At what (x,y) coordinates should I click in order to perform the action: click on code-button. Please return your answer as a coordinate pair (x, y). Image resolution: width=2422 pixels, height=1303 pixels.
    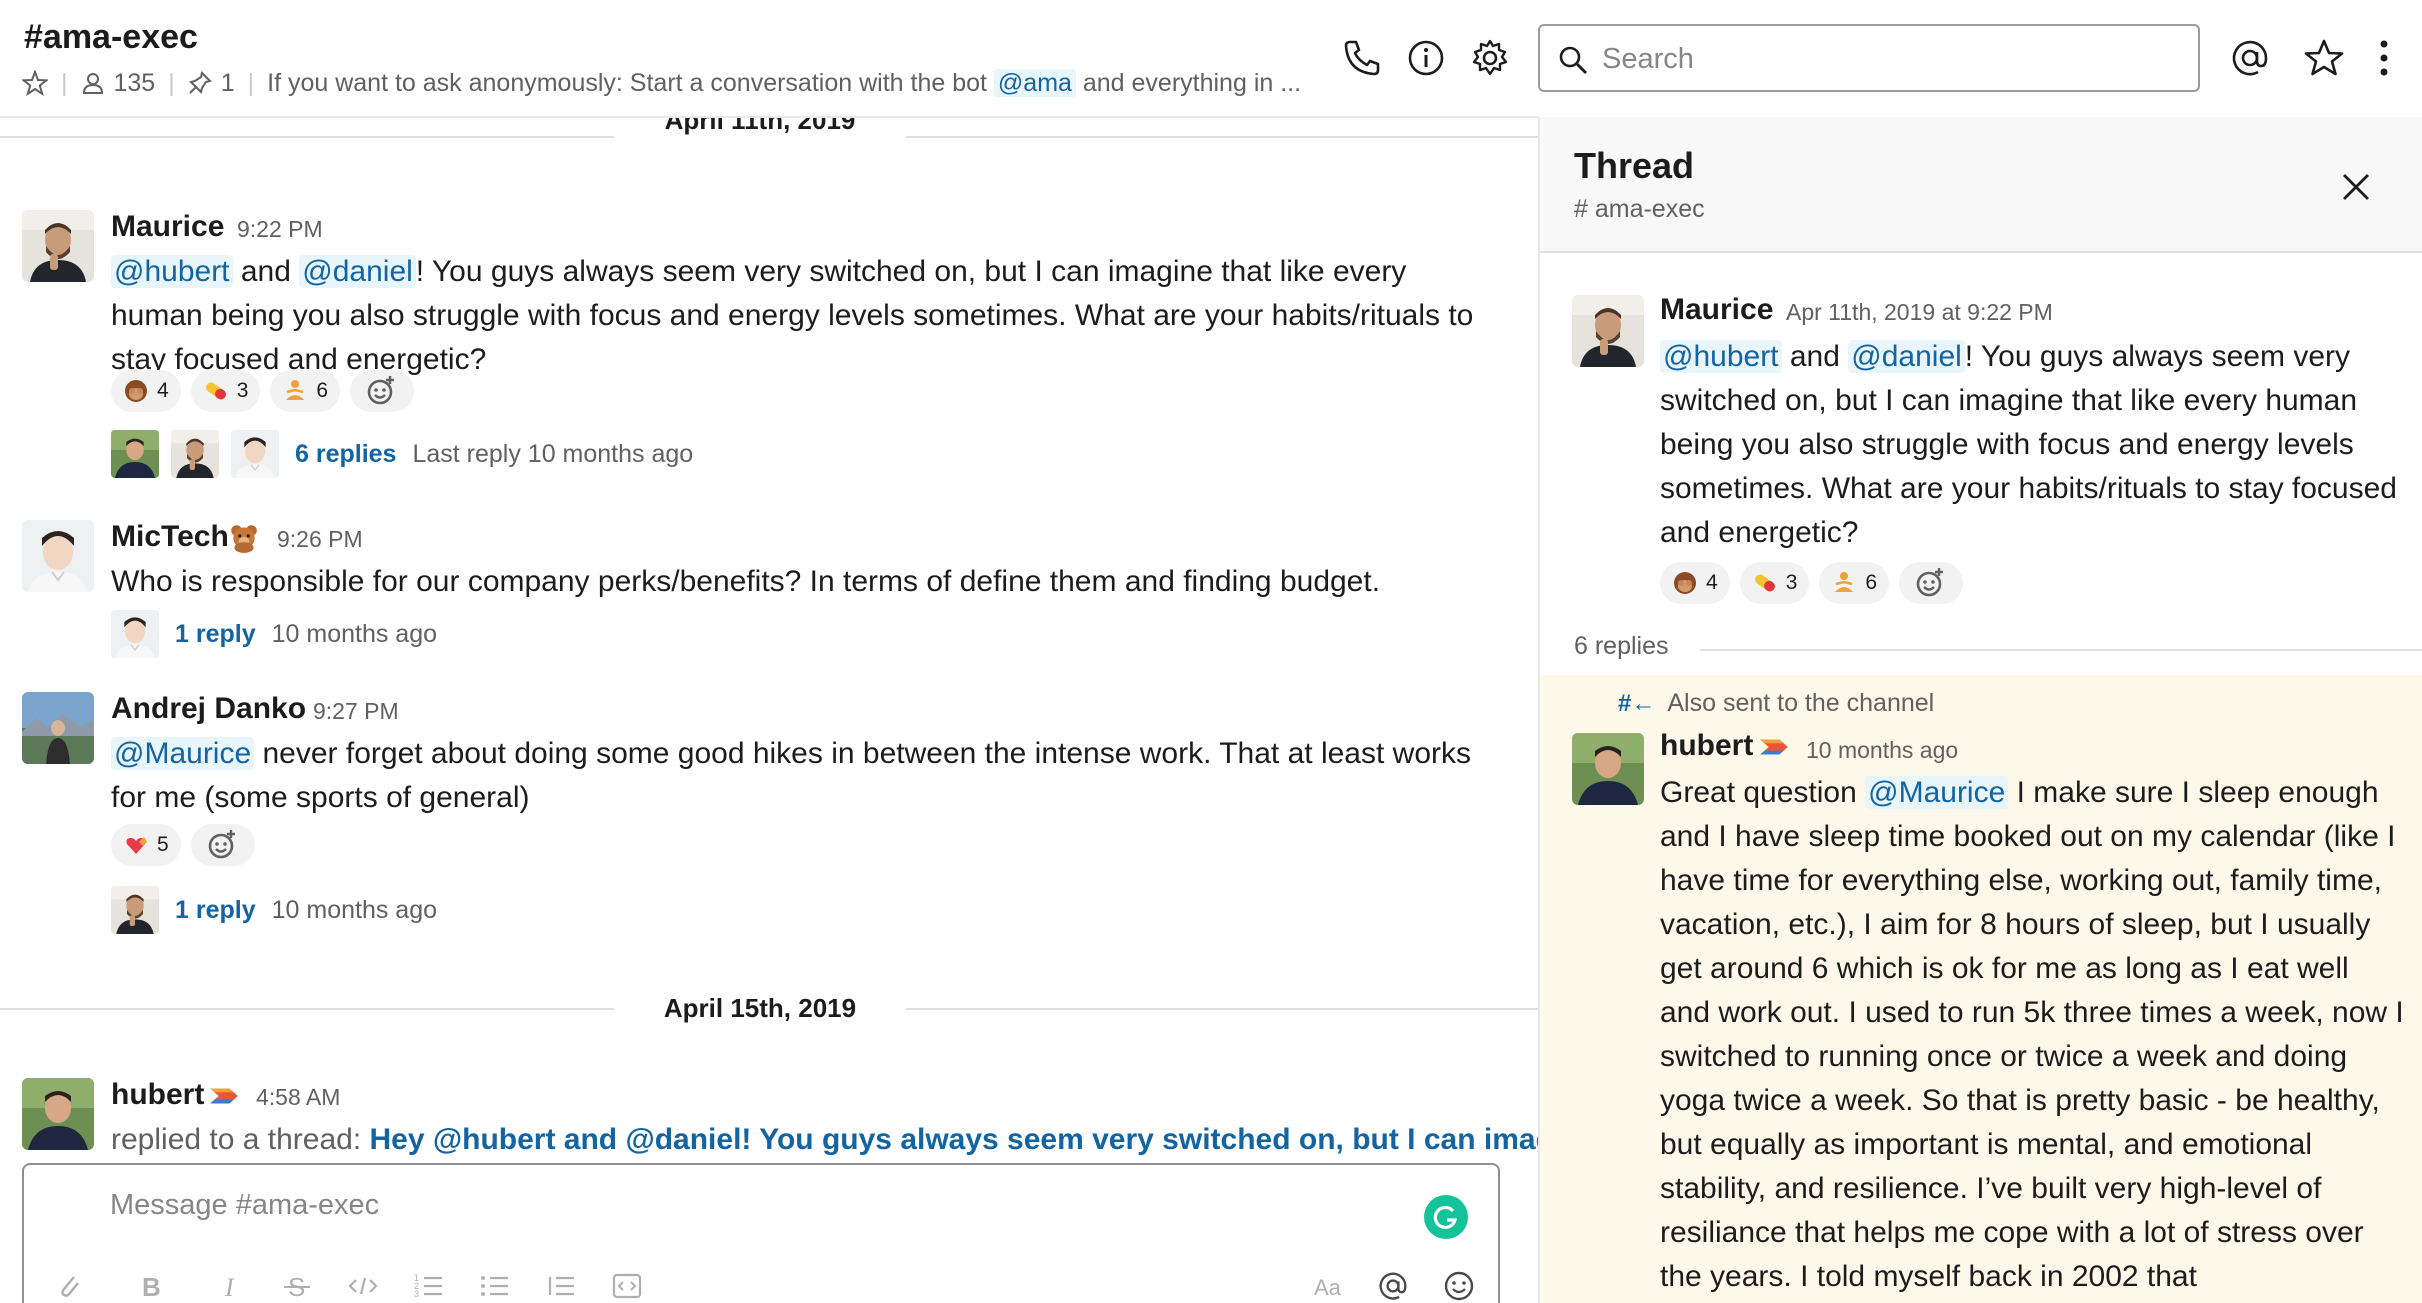
    Looking at the image, I should click on (363, 1286).